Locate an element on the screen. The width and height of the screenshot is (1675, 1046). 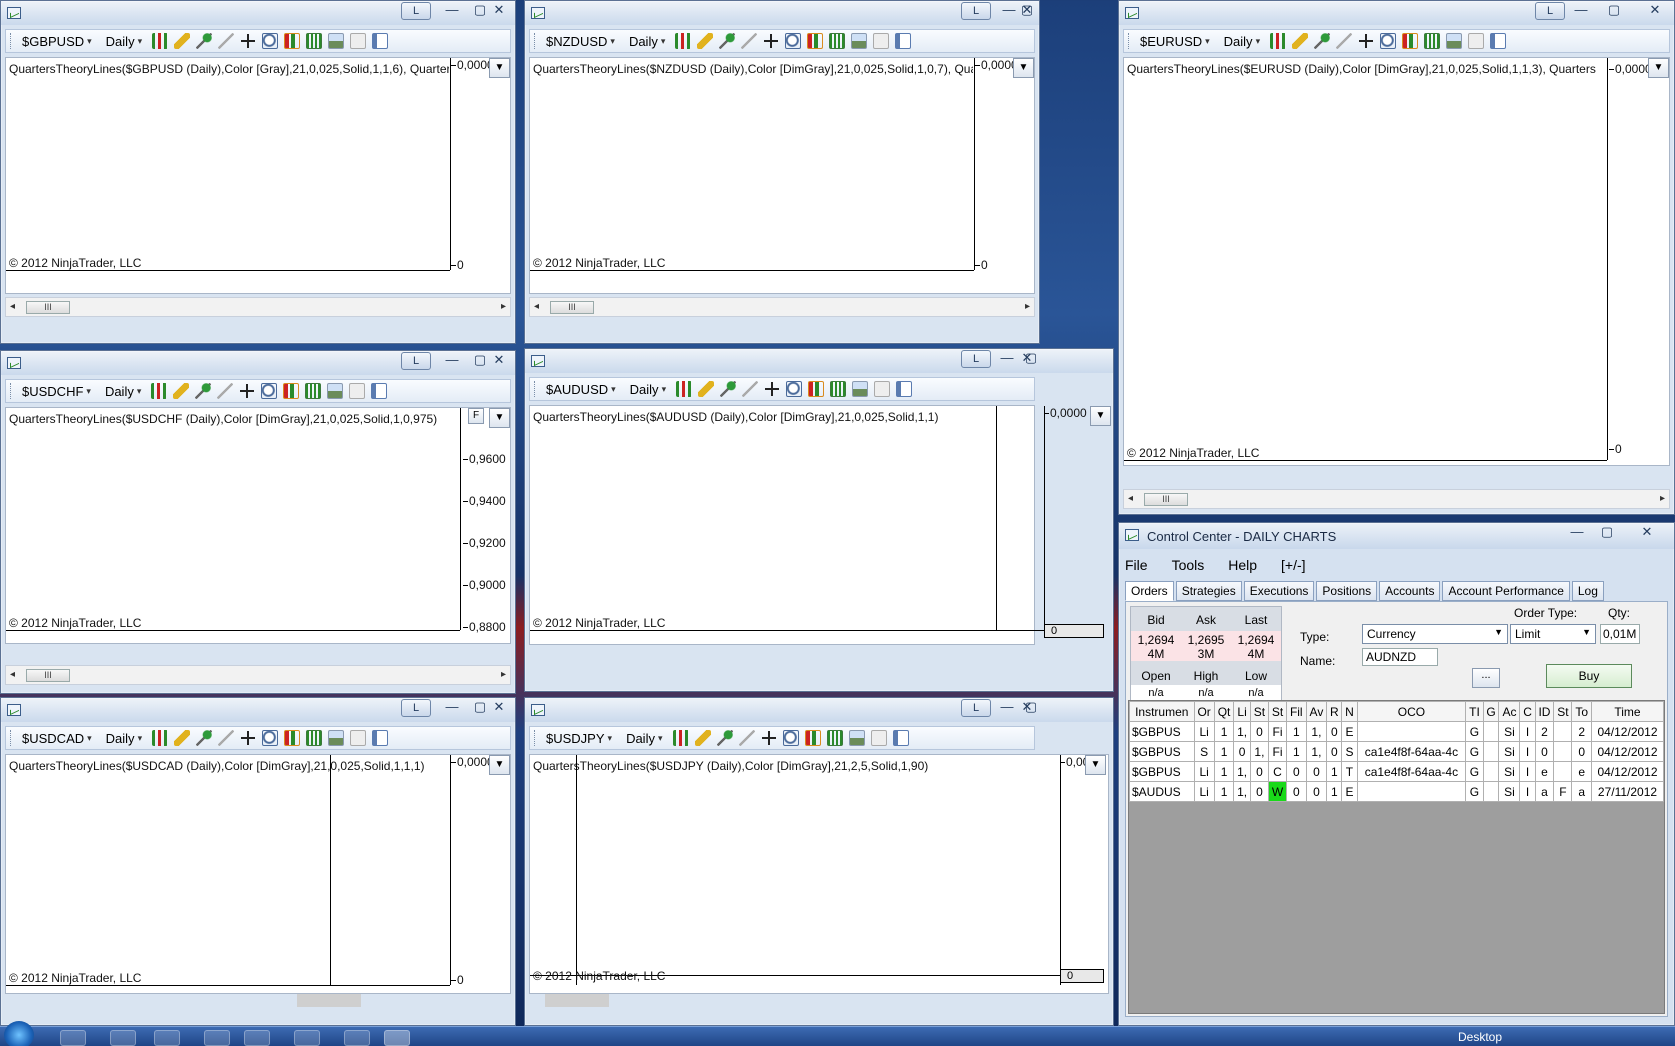
instrument-selector: $GBPUSD is located at coordinates (57, 41).